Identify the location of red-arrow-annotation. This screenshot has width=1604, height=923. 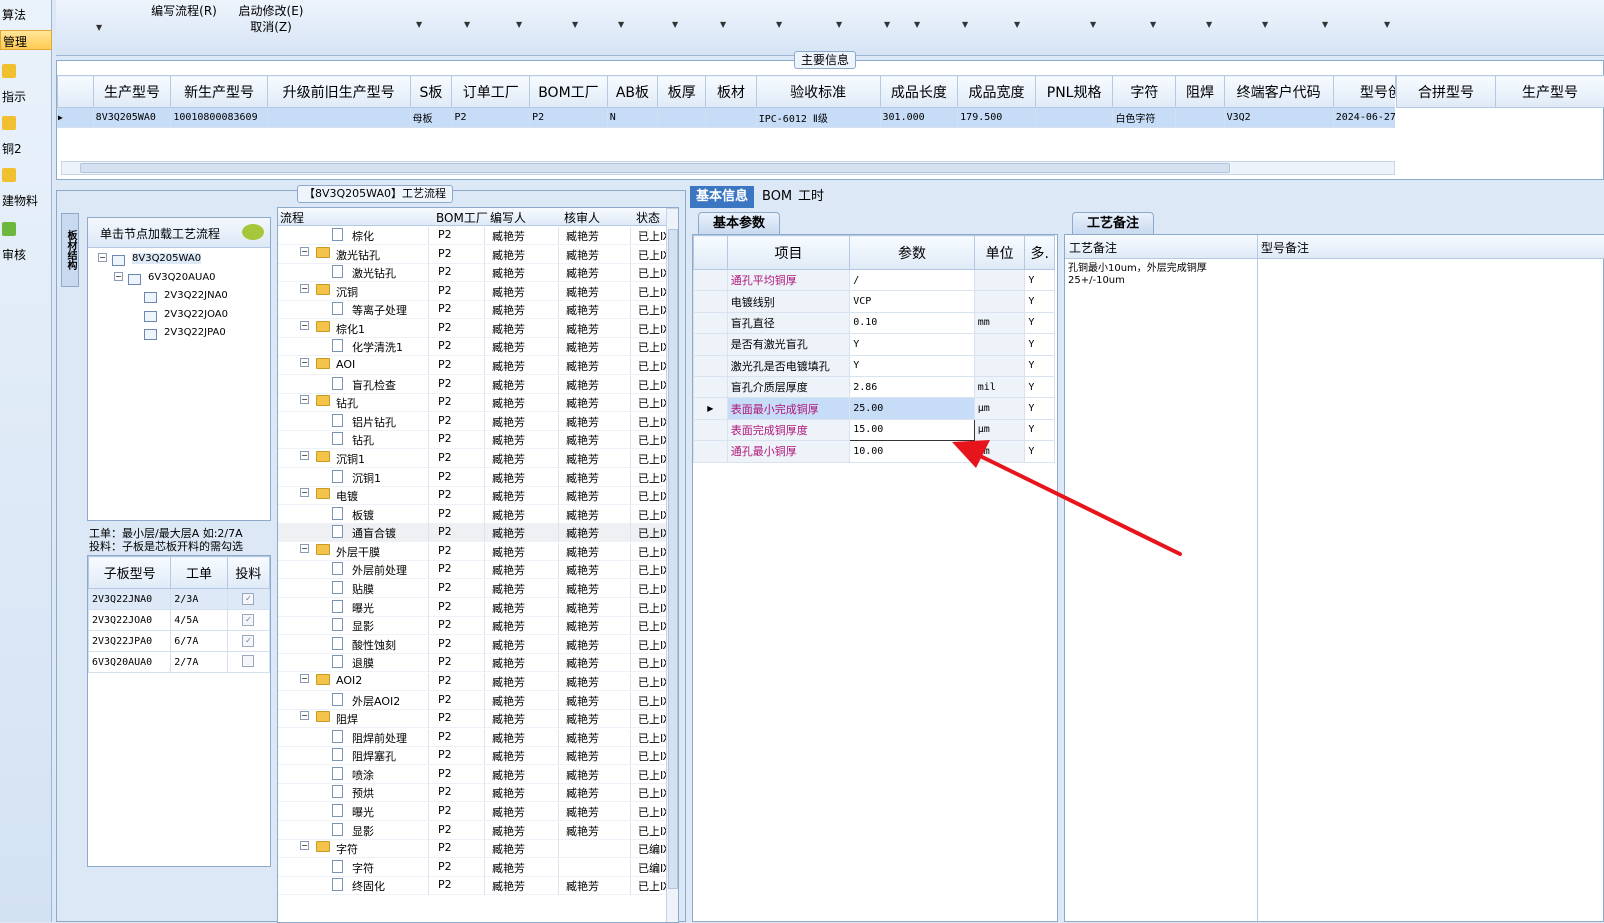
(1067, 498).